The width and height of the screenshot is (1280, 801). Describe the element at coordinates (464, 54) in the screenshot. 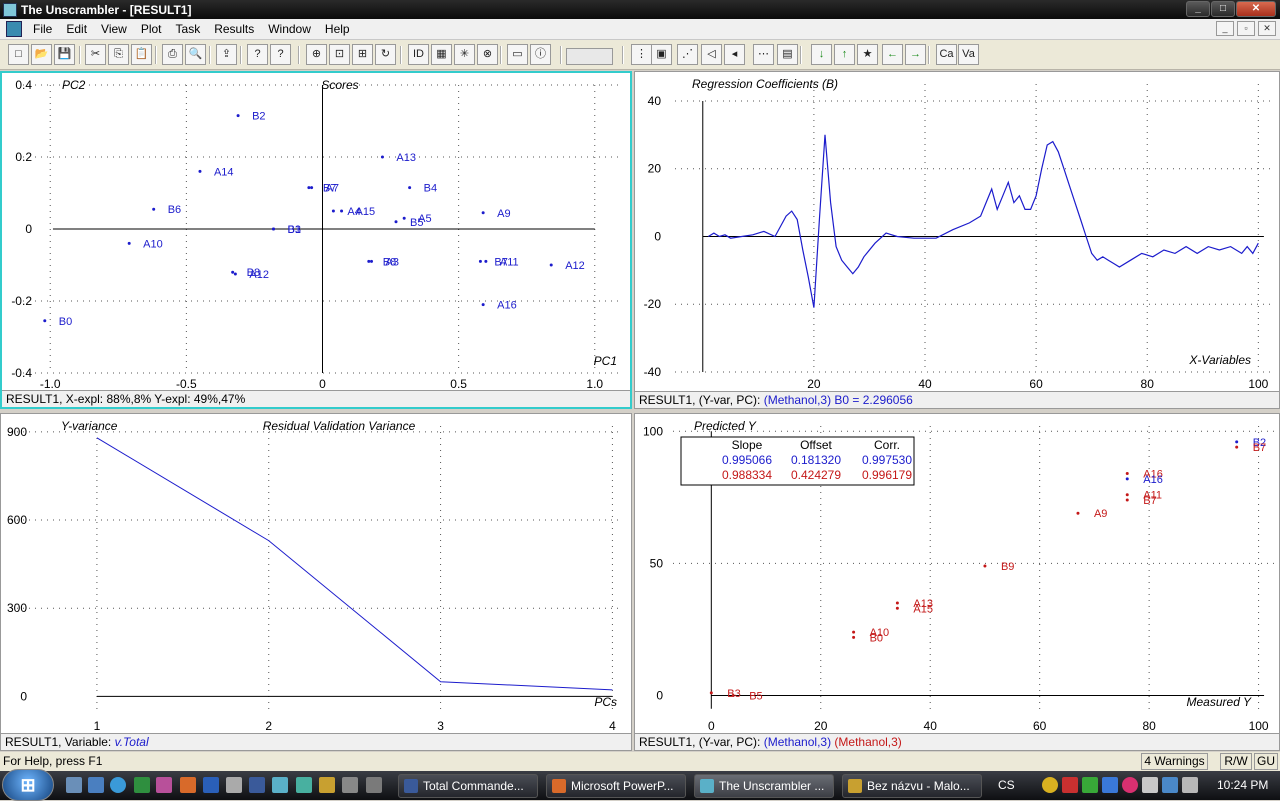

I see `star-mark-icon: ✳` at that location.